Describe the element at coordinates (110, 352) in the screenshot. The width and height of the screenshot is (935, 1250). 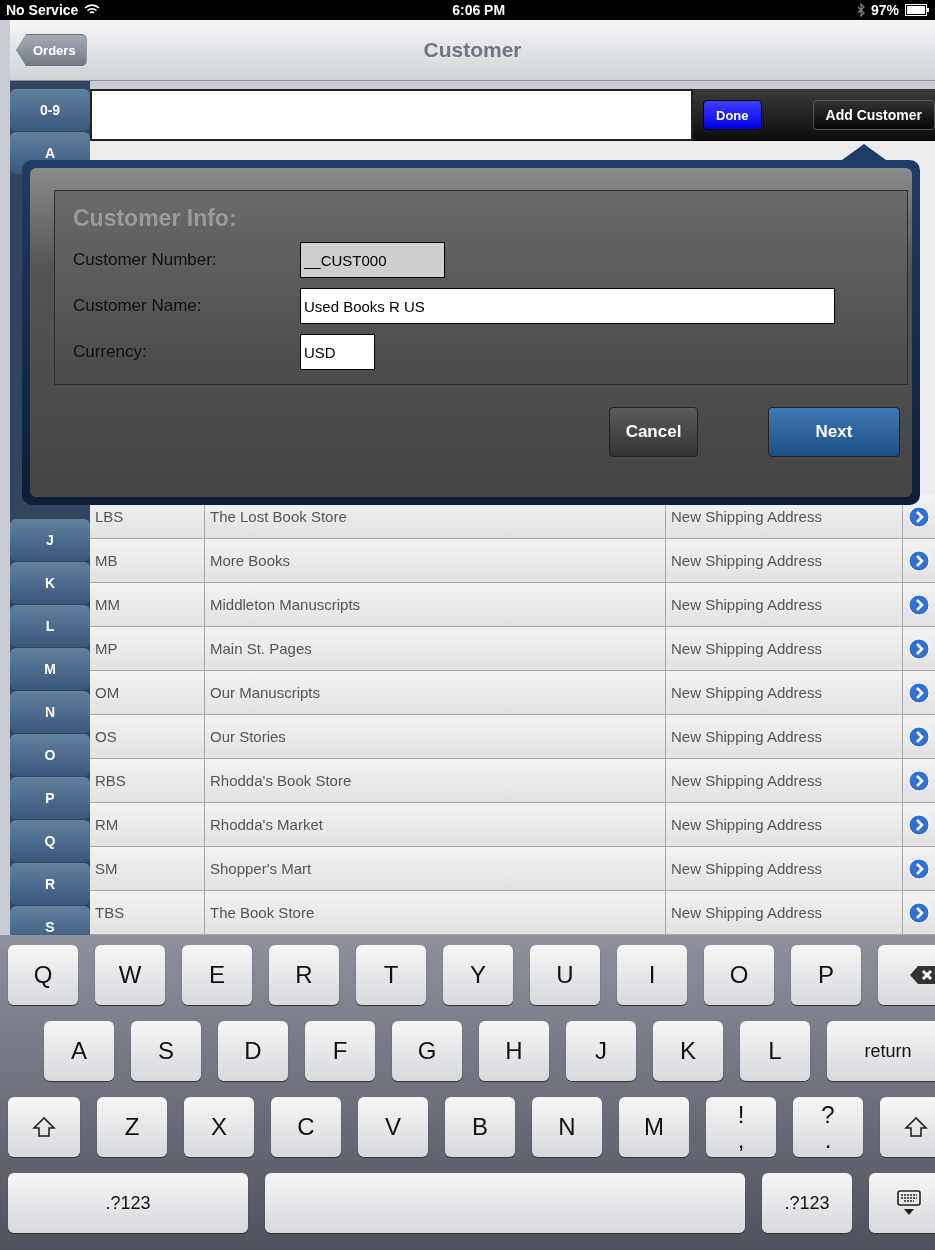
I see `field-label: Currency:` at that location.